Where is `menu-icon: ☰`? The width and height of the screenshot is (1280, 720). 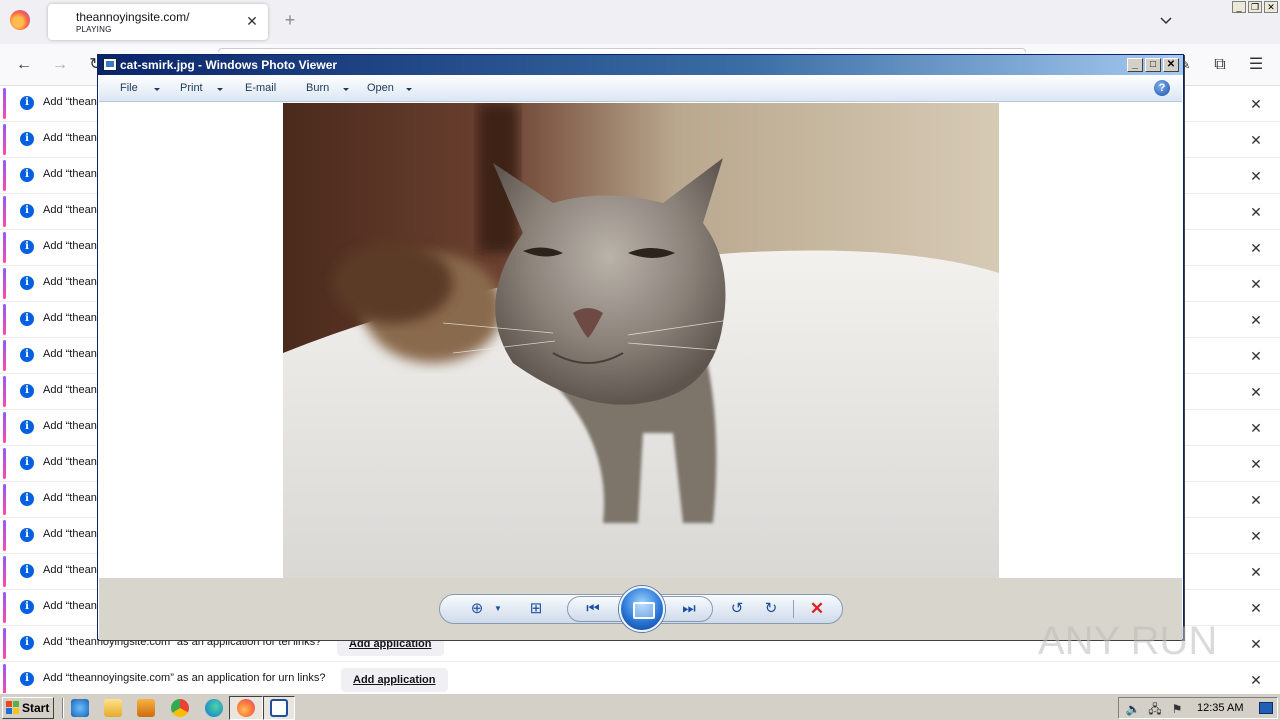 menu-icon: ☰ is located at coordinates (1256, 65).